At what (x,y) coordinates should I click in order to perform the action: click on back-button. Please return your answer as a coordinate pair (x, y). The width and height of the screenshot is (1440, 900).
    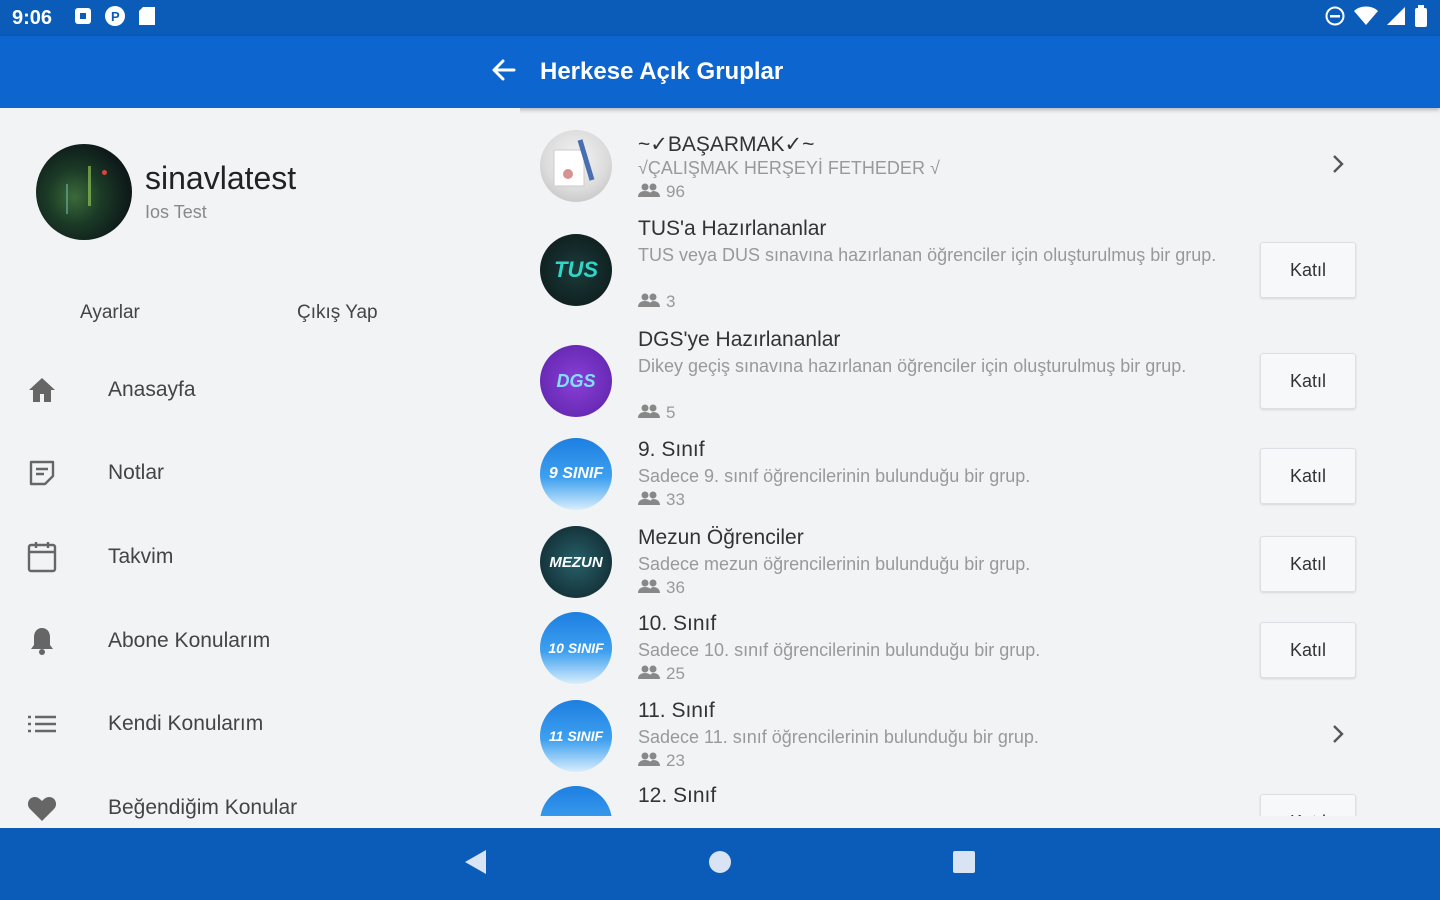
    Looking at the image, I should click on (504, 72).